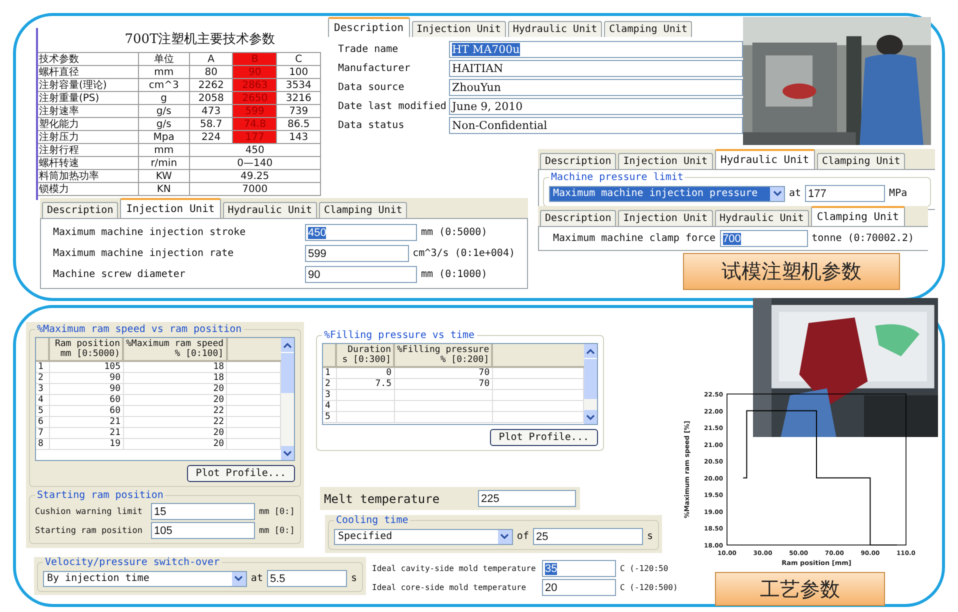 The width and height of the screenshot is (958, 612). What do you see at coordinates (596, 68) in the screenshot?
I see `input-field: HAITIAN` at bounding box center [596, 68].